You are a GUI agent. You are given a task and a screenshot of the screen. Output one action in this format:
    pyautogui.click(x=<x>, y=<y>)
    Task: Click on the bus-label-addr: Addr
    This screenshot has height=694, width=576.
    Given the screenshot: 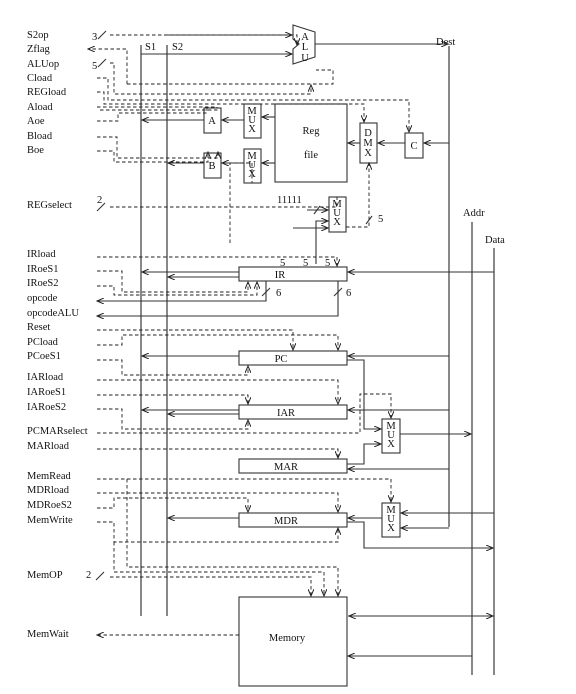 What is the action you would take?
    pyautogui.click(x=474, y=213)
    